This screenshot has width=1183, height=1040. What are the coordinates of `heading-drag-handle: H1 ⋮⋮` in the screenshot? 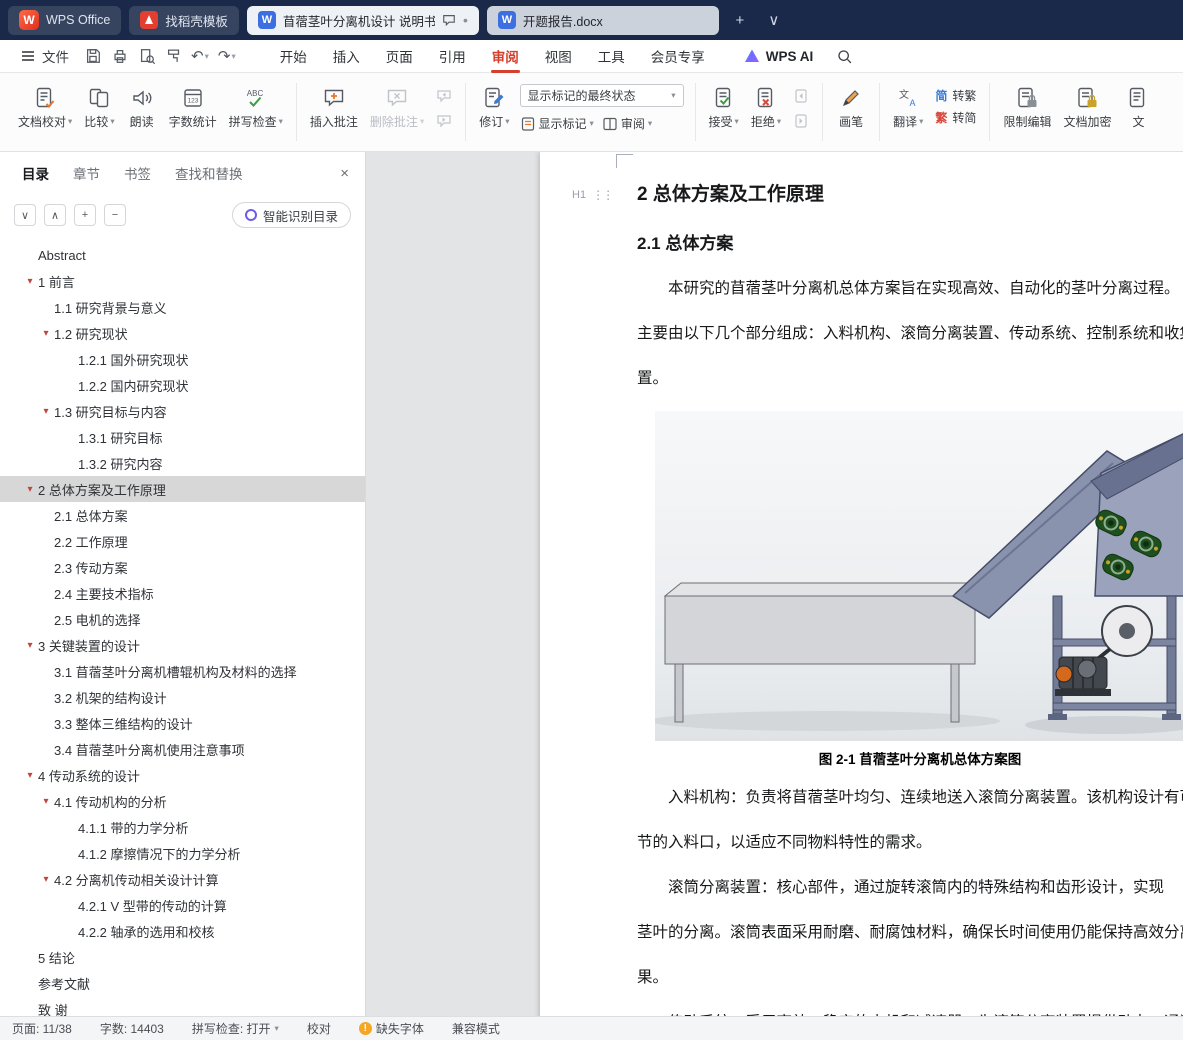 It's located at (593, 195).